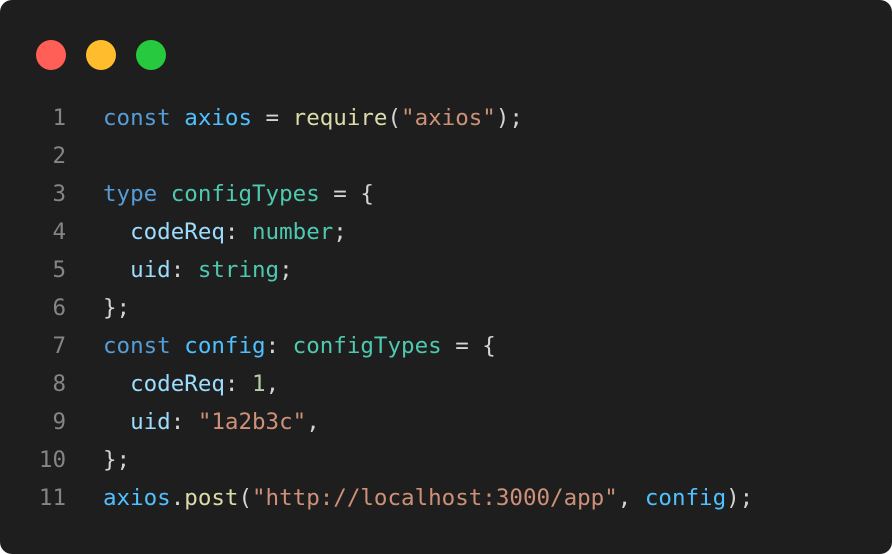 The image size is (892, 554). Describe the element at coordinates (59, 270) in the screenshot. I see `line-number: 5` at that location.